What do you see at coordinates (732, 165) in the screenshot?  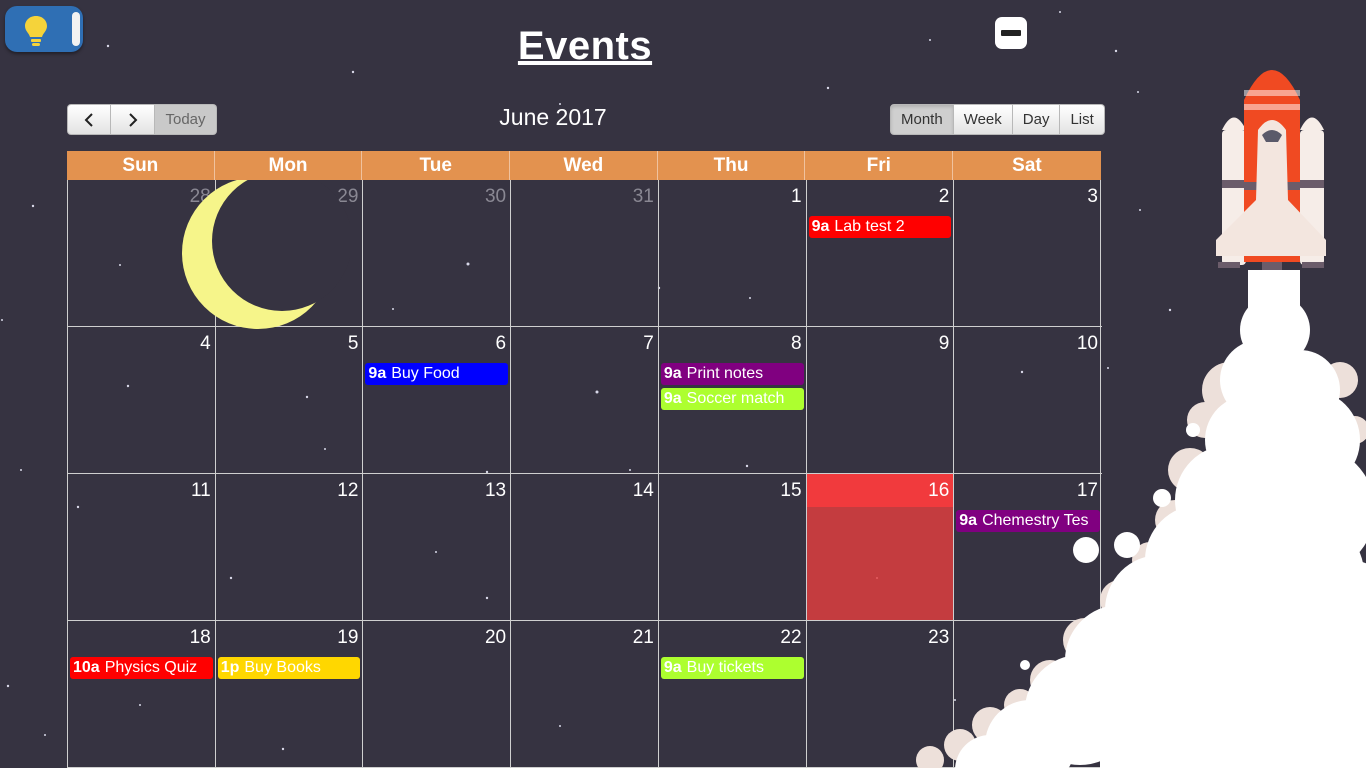 I see `weekday-label: Thu` at bounding box center [732, 165].